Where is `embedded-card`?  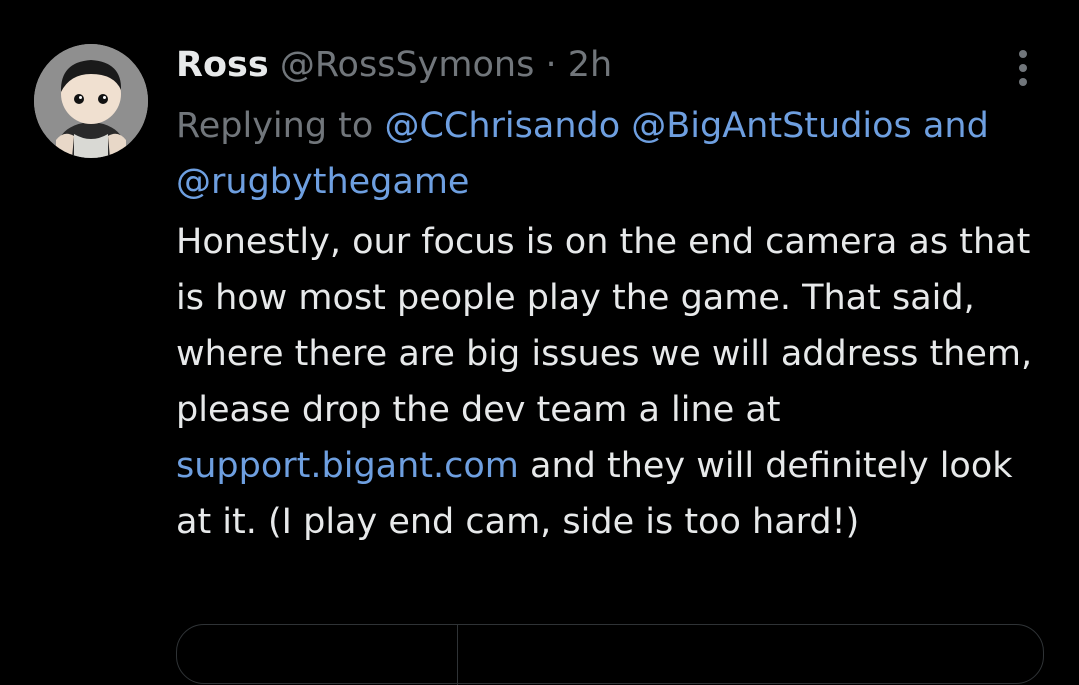
embedded-card is located at coordinates (610, 654).